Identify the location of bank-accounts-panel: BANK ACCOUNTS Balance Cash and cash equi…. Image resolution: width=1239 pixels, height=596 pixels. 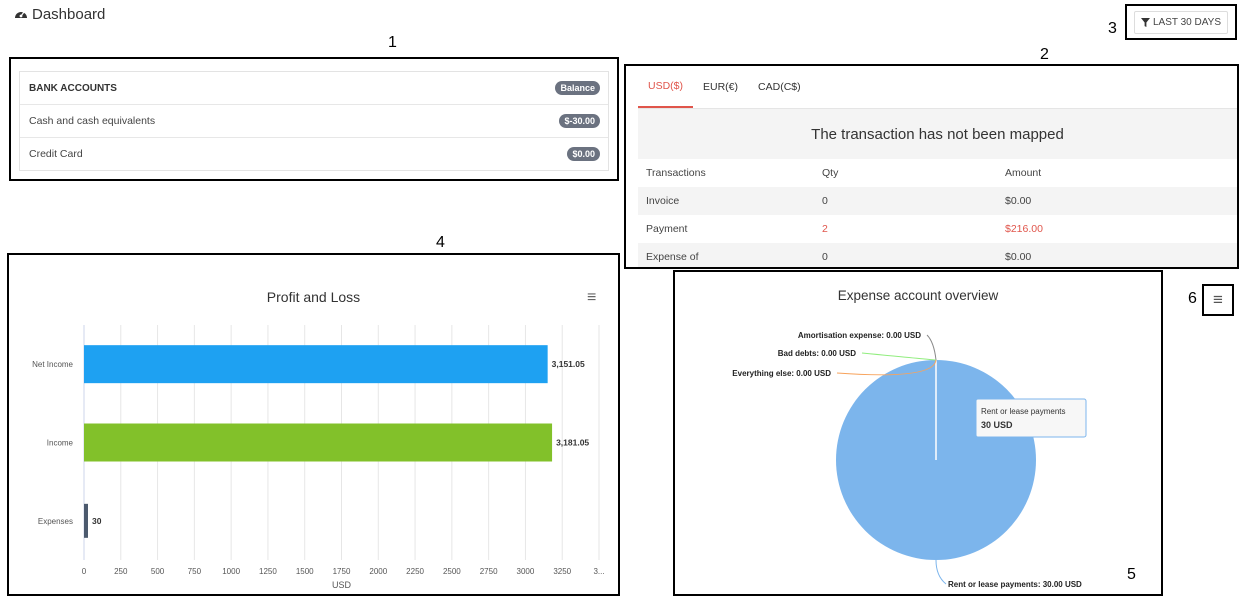
(314, 119).